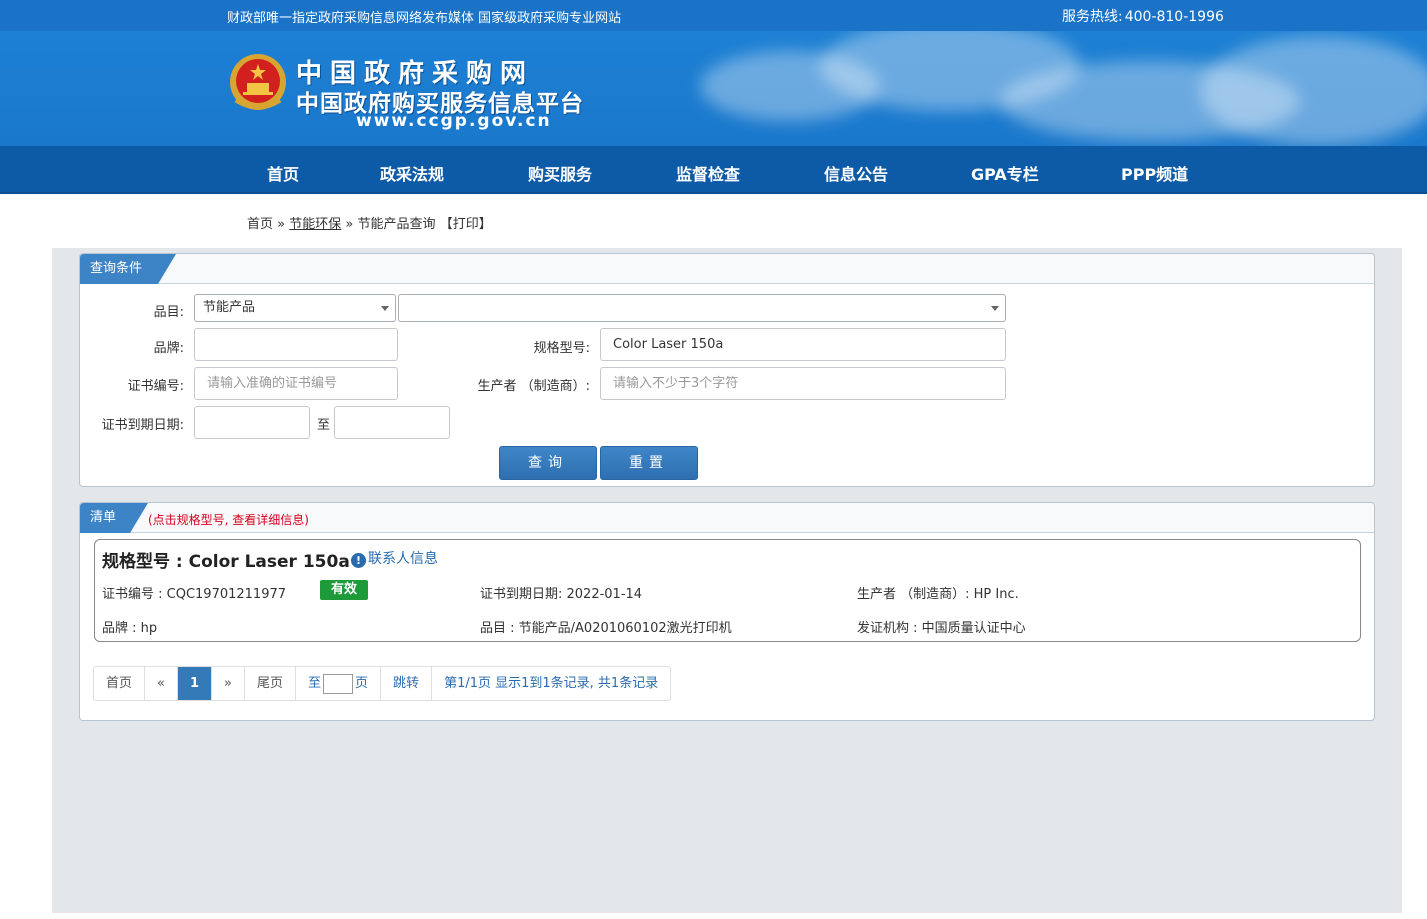 This screenshot has height=919, width=1427. What do you see at coordinates (561, 348) in the screenshot?
I see `model-label: 规格型号:` at bounding box center [561, 348].